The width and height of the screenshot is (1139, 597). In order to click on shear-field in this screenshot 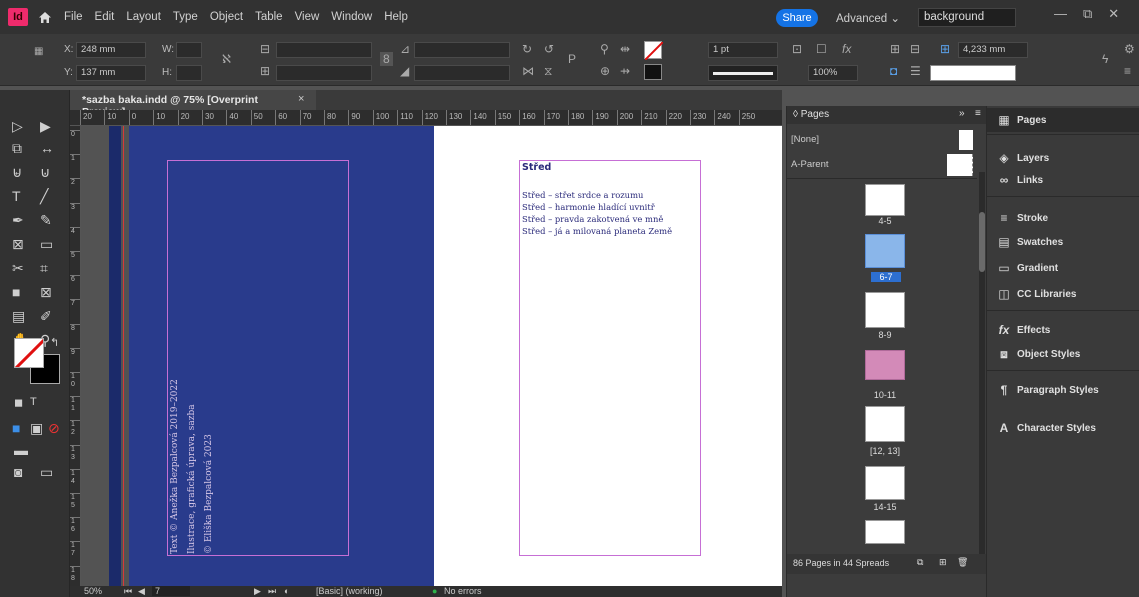, I will do `click(462, 73)`.